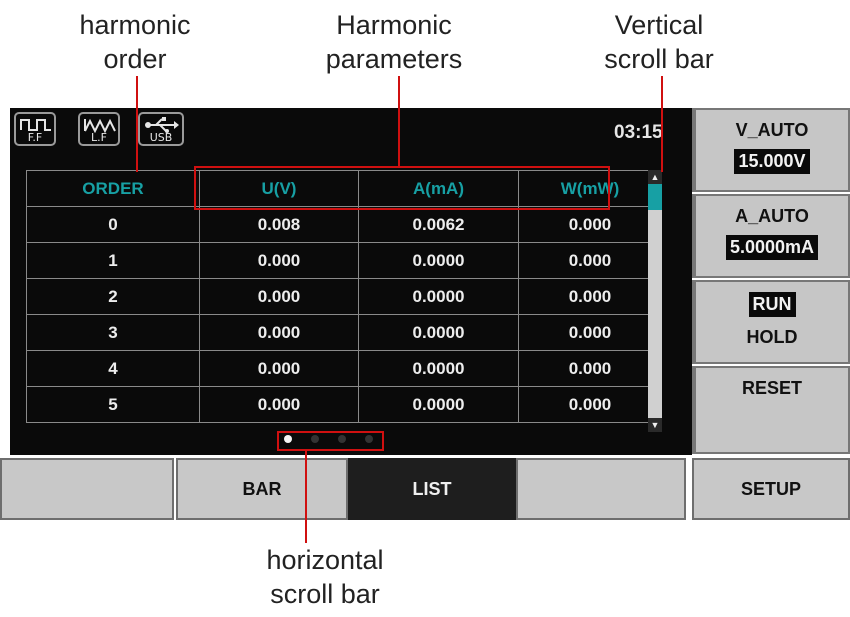 The width and height of the screenshot is (850, 617). I want to click on current-range-key: A_AUTO 5.0000mA, so click(771, 236).